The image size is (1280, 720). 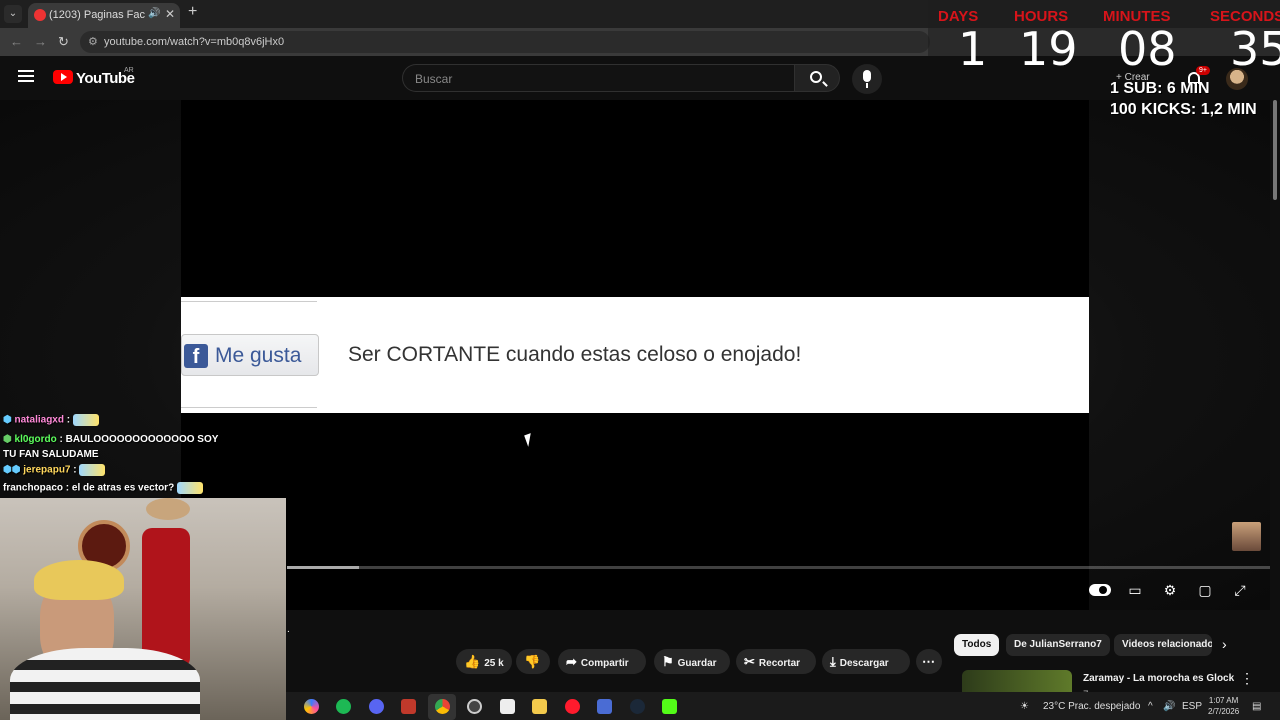 I want to click on scissors-icon: ✂, so click(x=749, y=661).